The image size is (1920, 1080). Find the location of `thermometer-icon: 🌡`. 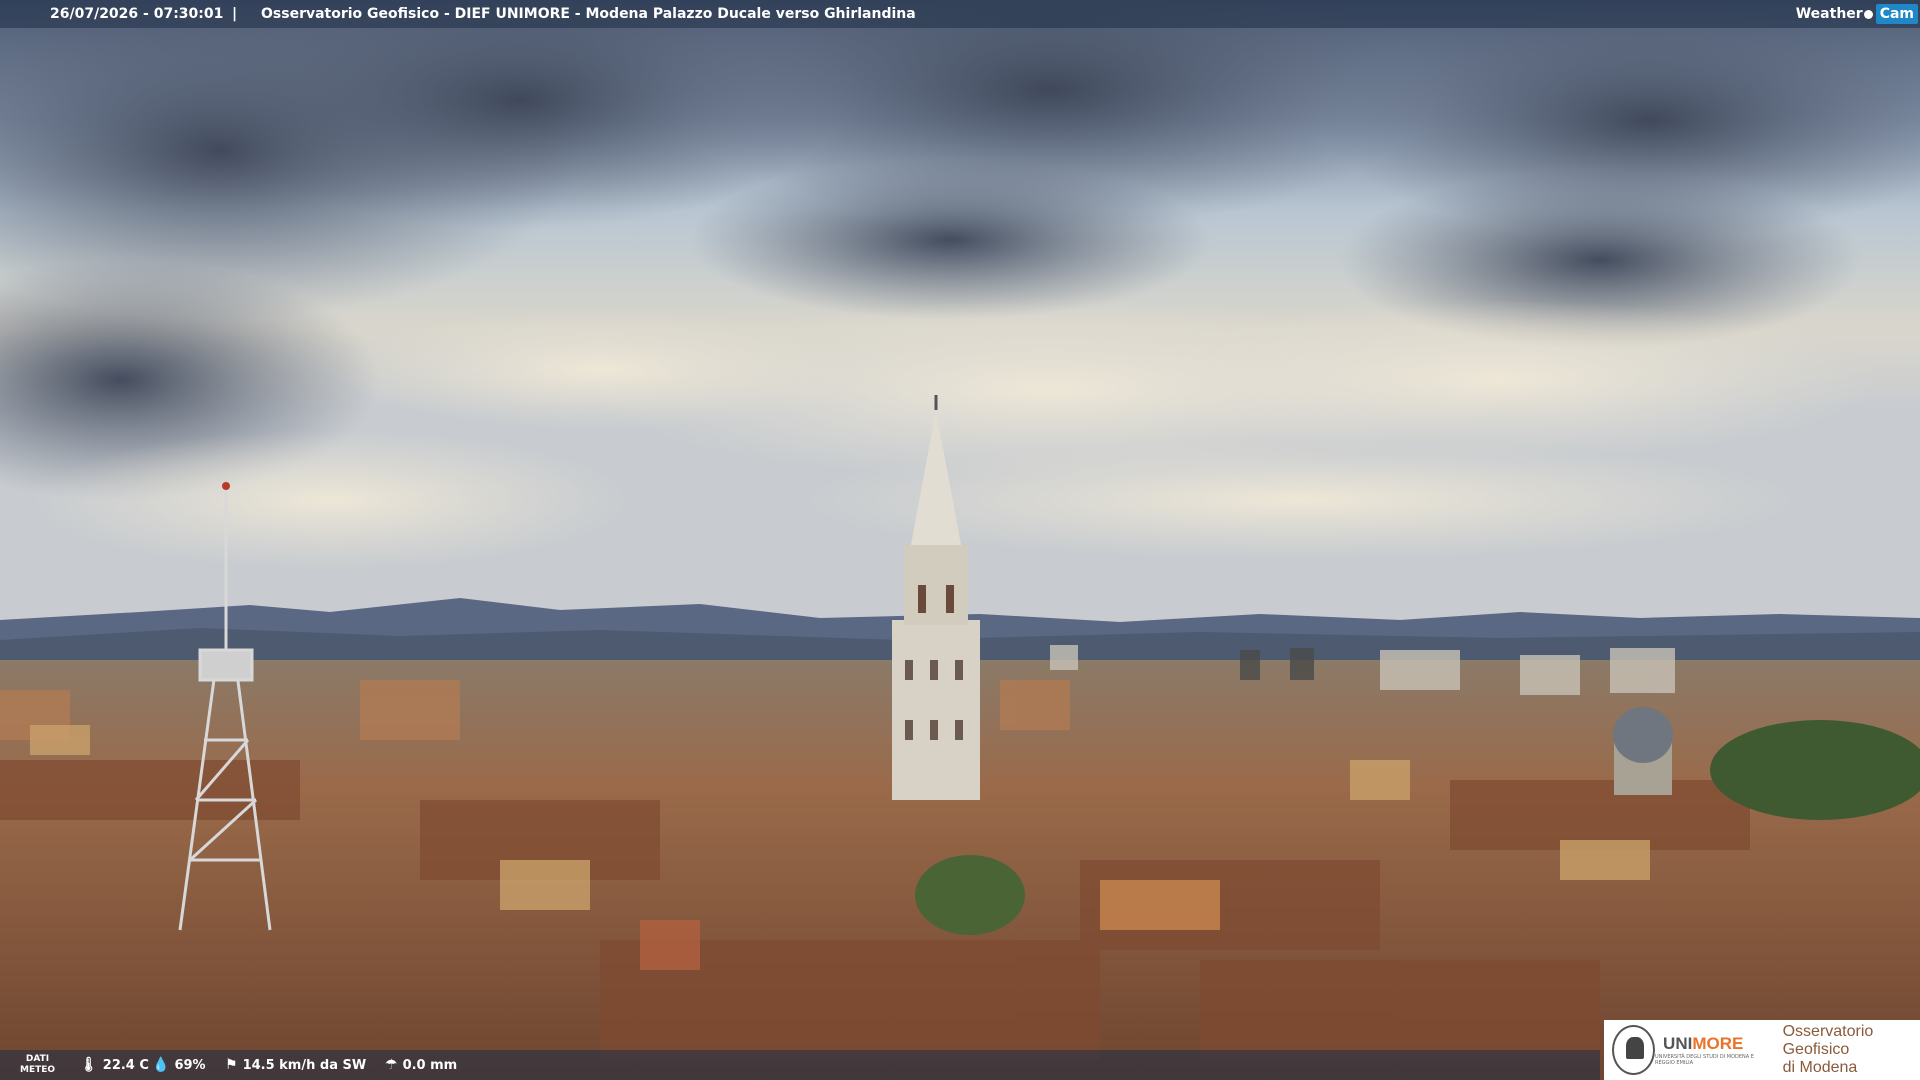

thermometer-icon: 🌡 is located at coordinates (89, 1065).